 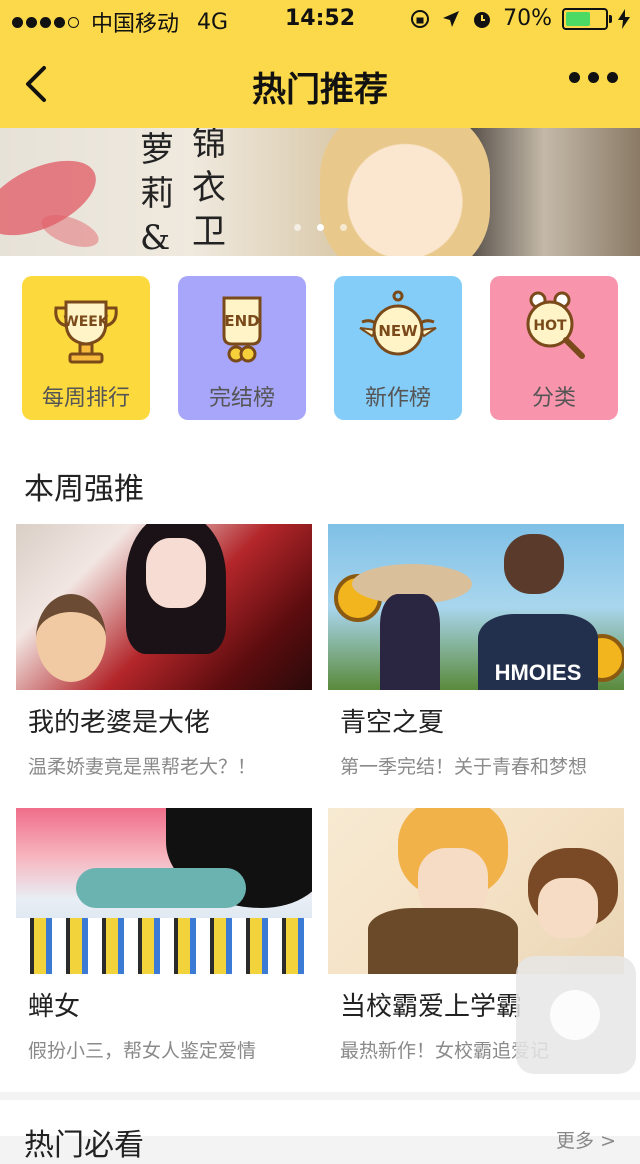 I want to click on cover-shirt-text: HMOIES, so click(x=538, y=672).